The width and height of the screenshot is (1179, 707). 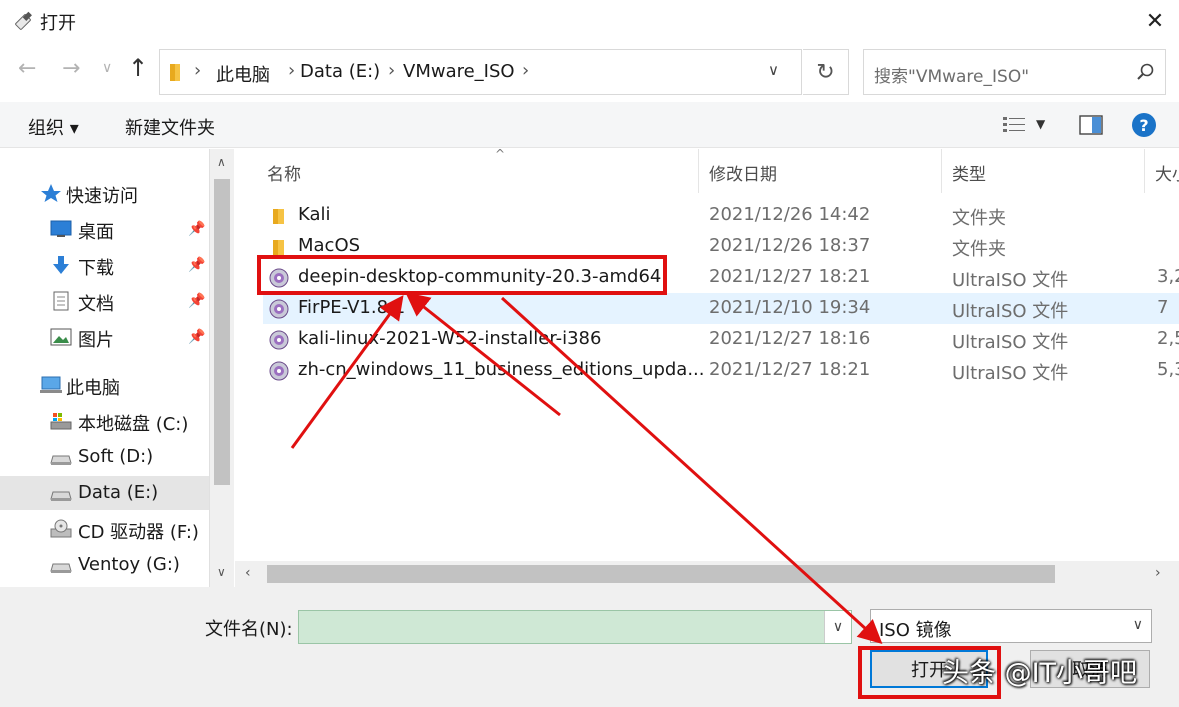 I want to click on refresh-button: ↻, so click(x=826, y=72).